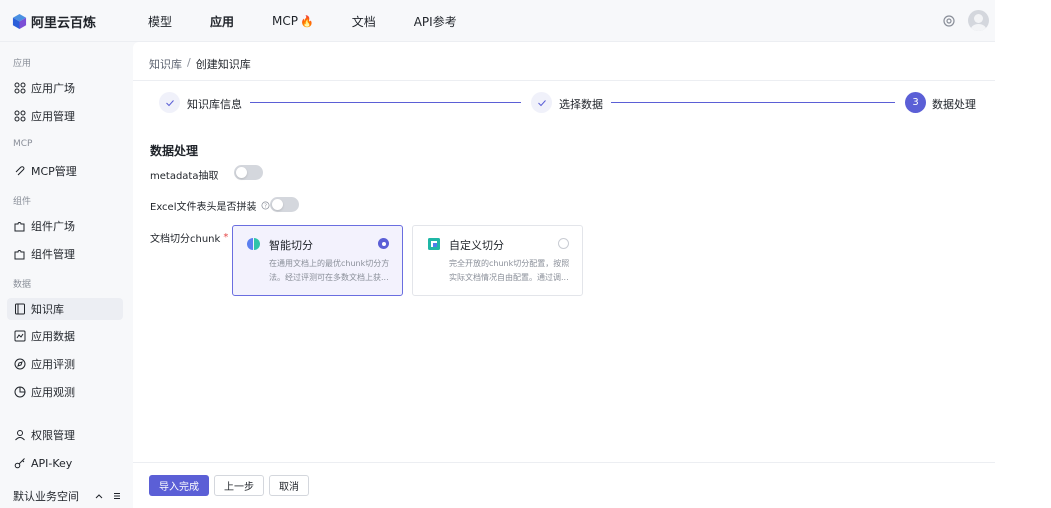 The width and height of the screenshot is (1051, 508). Describe the element at coordinates (20, 336) in the screenshot. I see `chart-icon` at that location.